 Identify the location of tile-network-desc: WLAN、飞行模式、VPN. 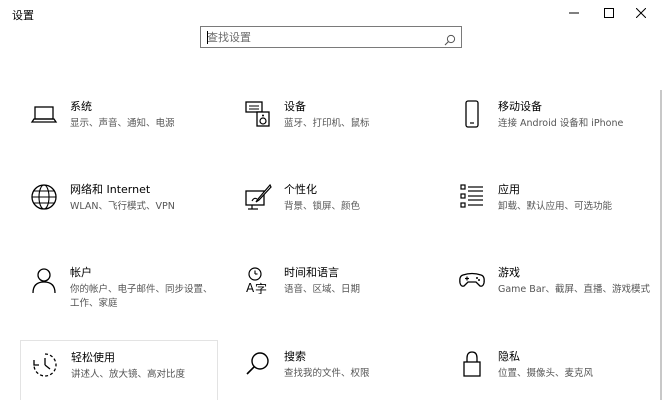
(122, 206).